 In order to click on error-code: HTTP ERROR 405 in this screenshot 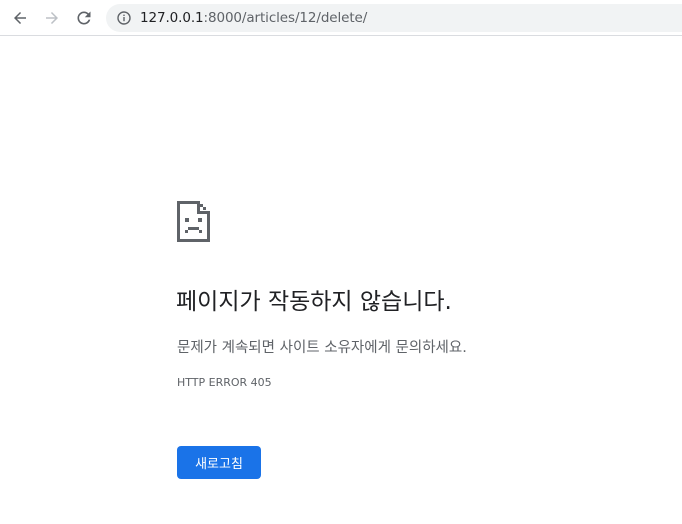, I will do `click(224, 382)`.